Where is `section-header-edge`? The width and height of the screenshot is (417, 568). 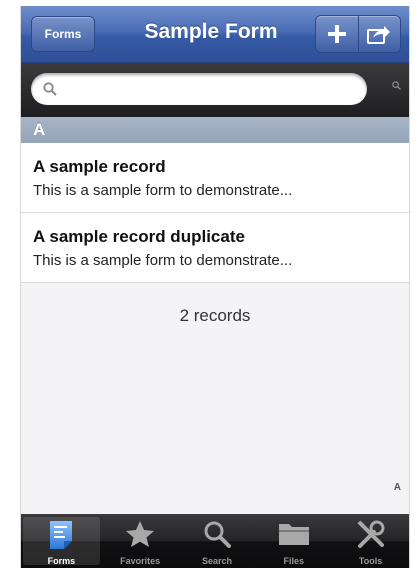 section-header-edge is located at coordinates (398, 130).